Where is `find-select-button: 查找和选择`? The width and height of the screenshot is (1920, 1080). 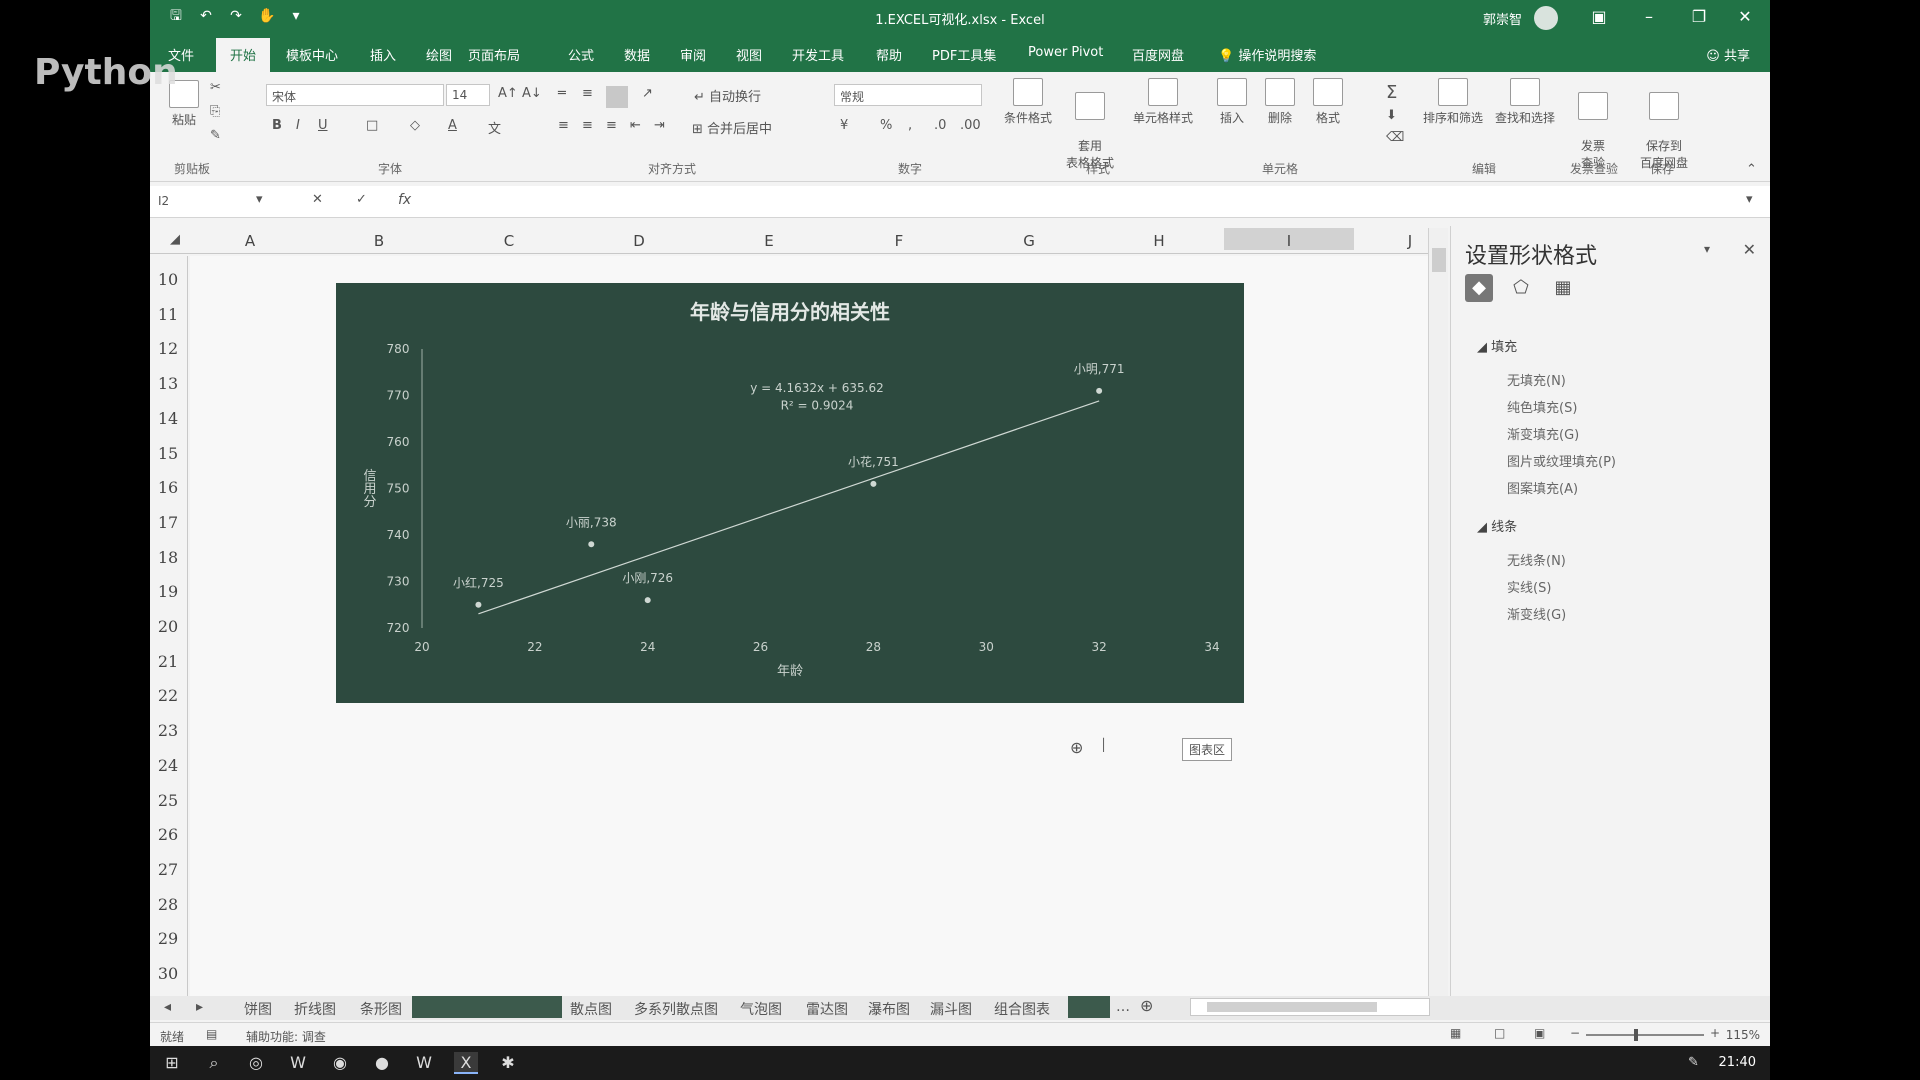
find-select-button: 查找和选择 is located at coordinates (1525, 102).